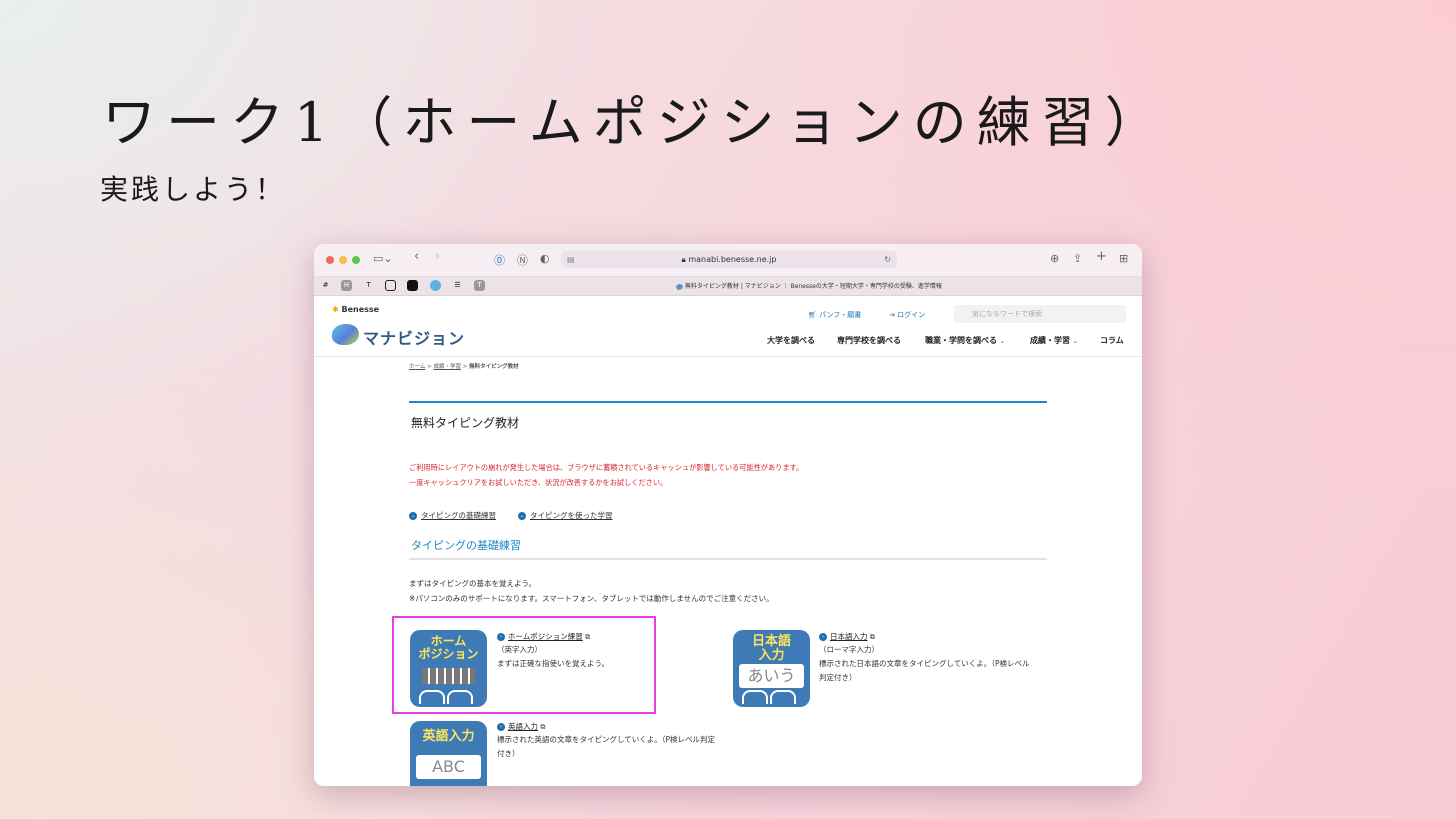  What do you see at coordinates (538, 482) in the screenshot?
I see `cache-notice-line-2: 一度キャッシュクリアをお試しいただき、状況が改善するかをお試しください。` at bounding box center [538, 482].